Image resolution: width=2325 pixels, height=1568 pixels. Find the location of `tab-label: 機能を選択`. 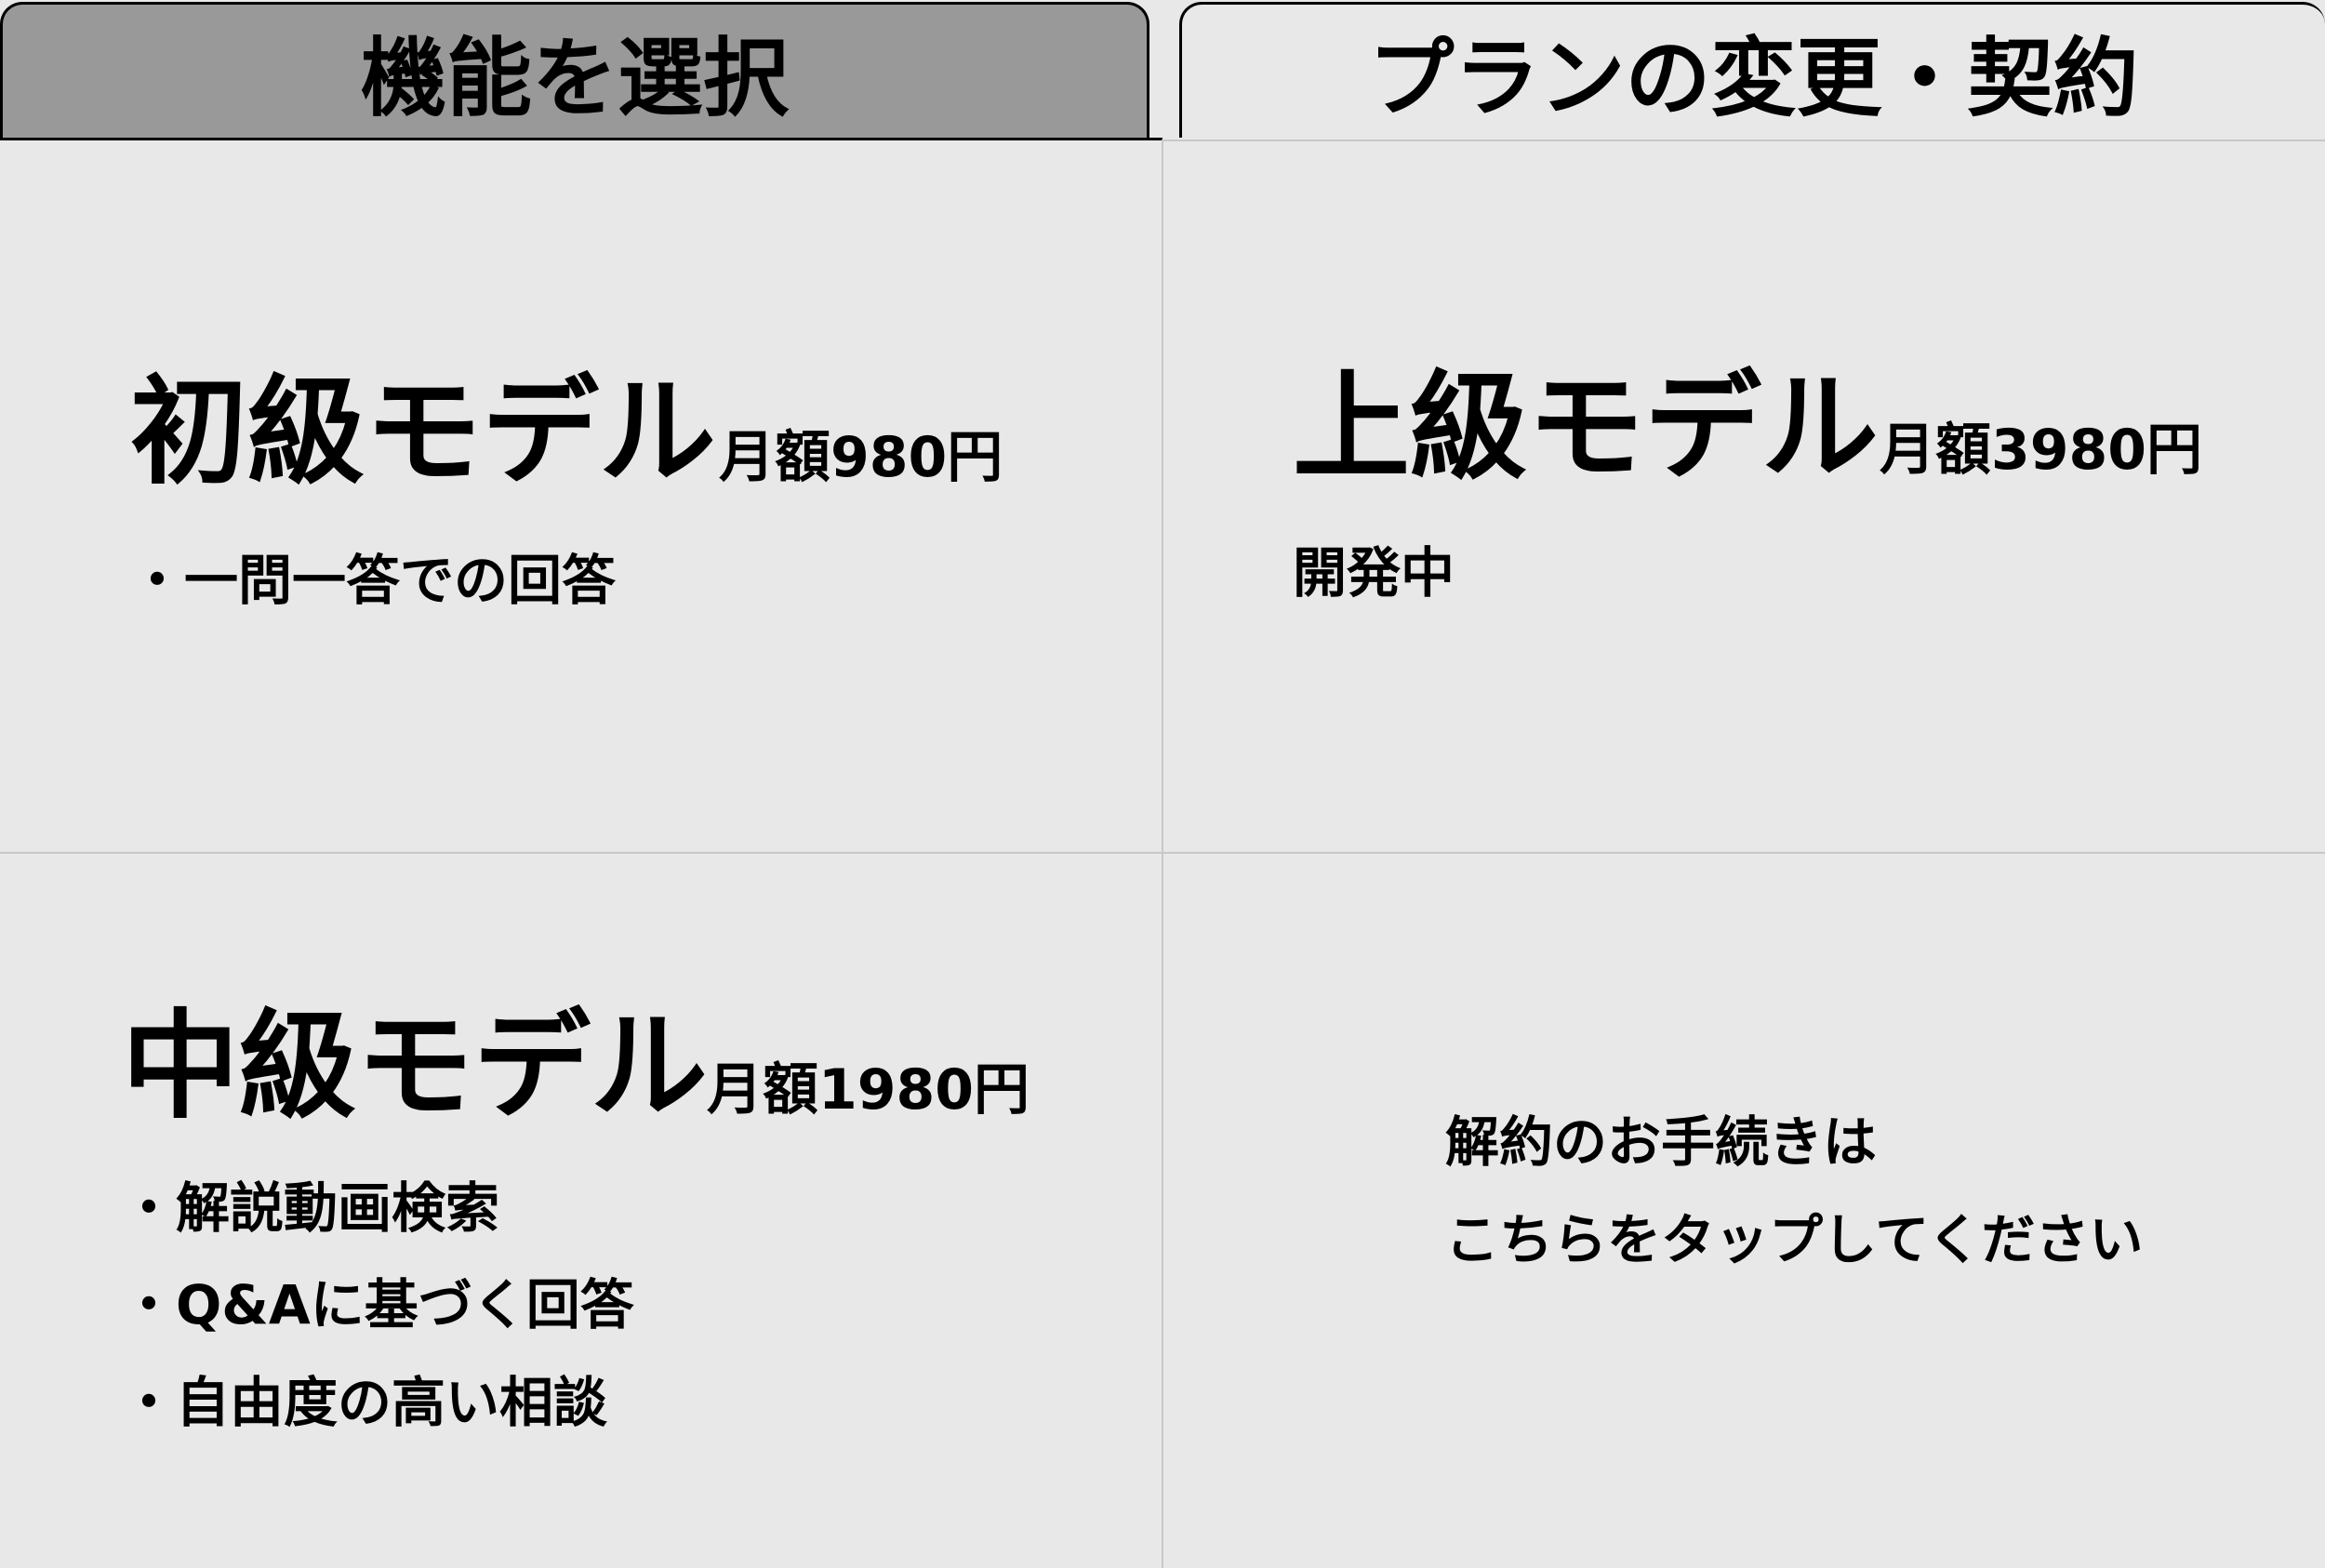

tab-label: 機能を選択 is located at coordinates (574, 78).